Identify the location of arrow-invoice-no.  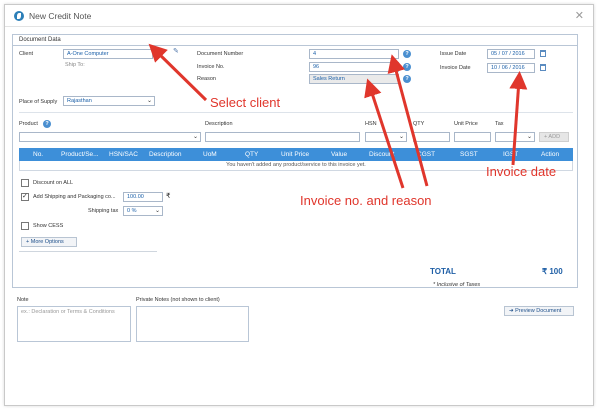
(408, 120).